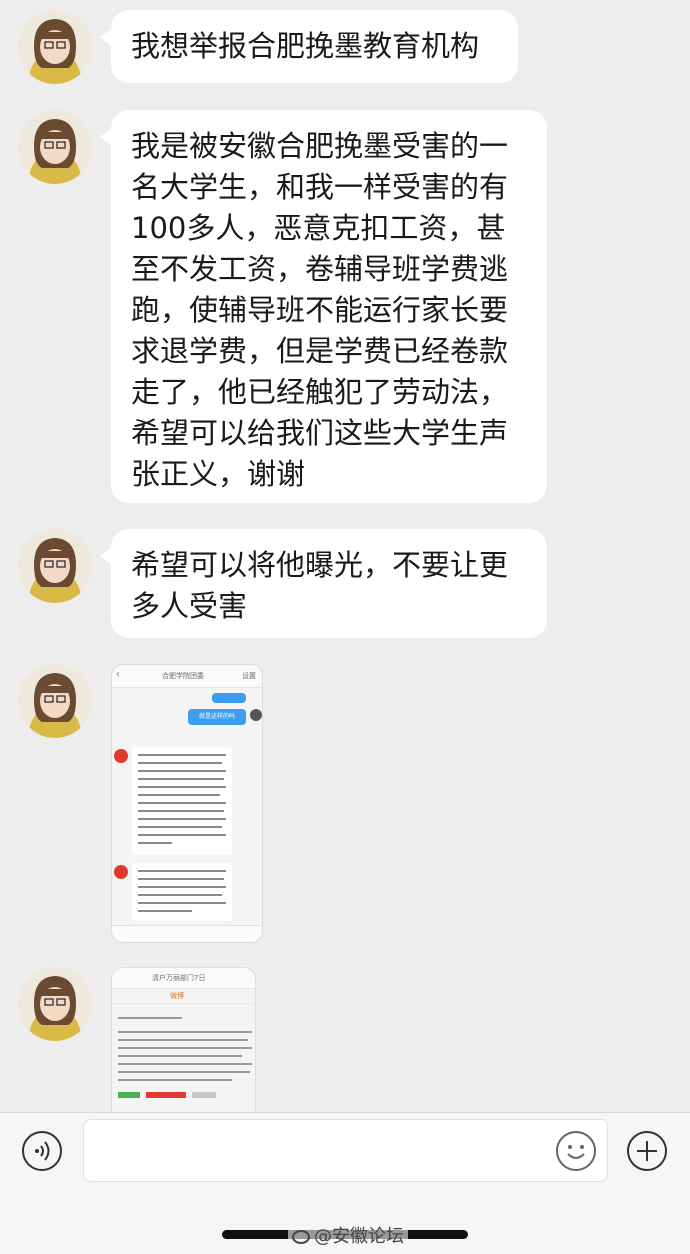  I want to click on image-message: 清户万丽部门7日 微博, so click(183, 1039).